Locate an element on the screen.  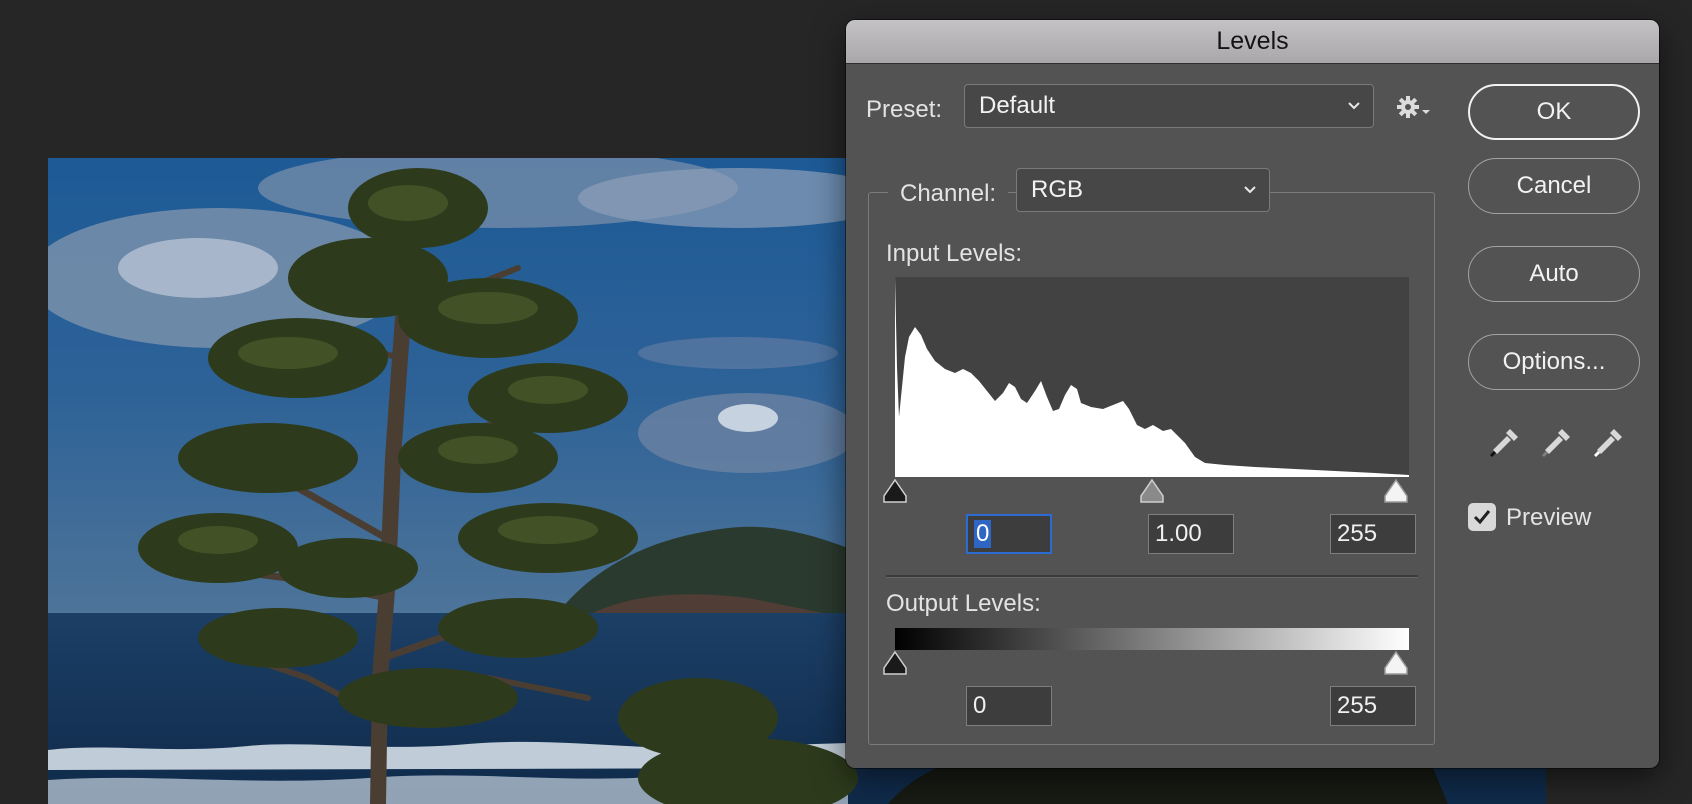
input-white-slider is located at coordinates (1396, 491).